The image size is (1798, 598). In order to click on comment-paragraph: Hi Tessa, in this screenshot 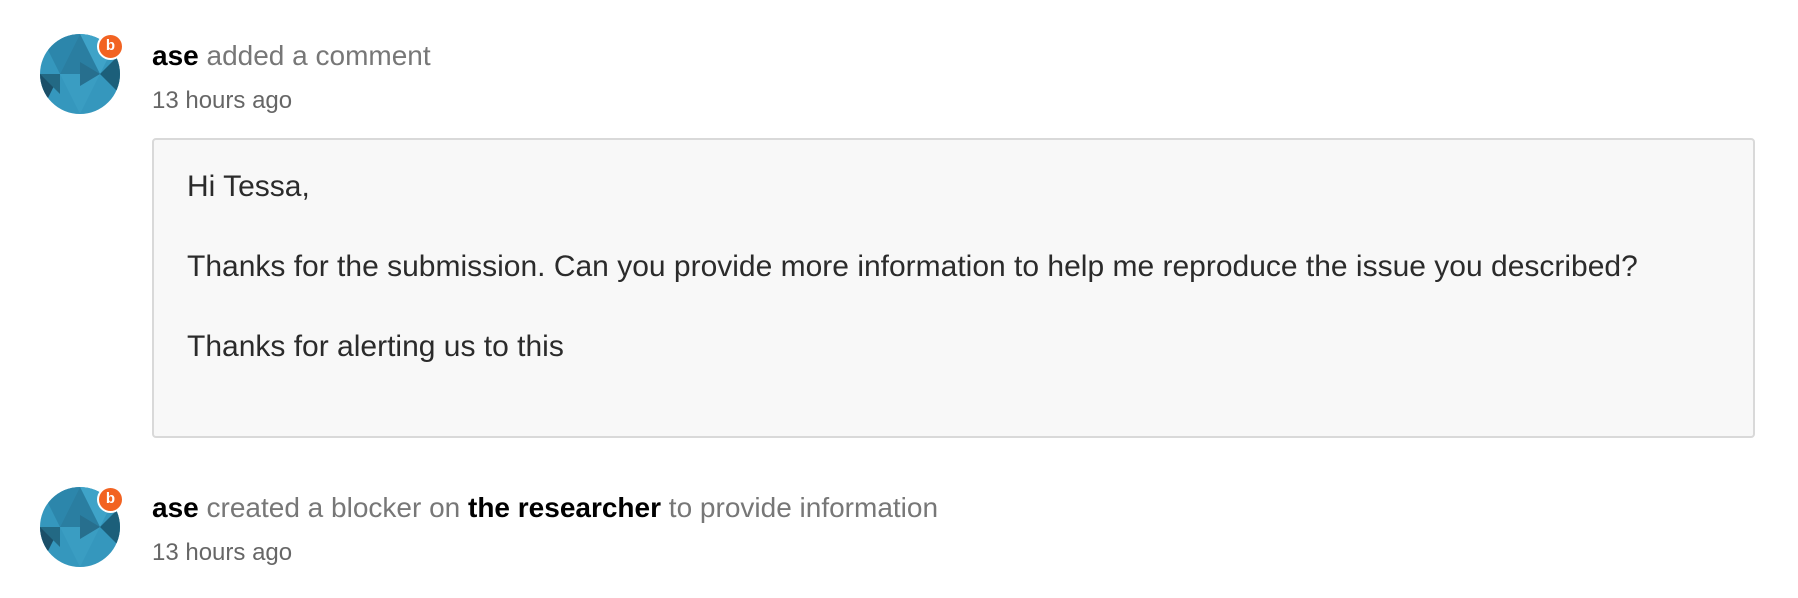, I will do `click(248, 186)`.